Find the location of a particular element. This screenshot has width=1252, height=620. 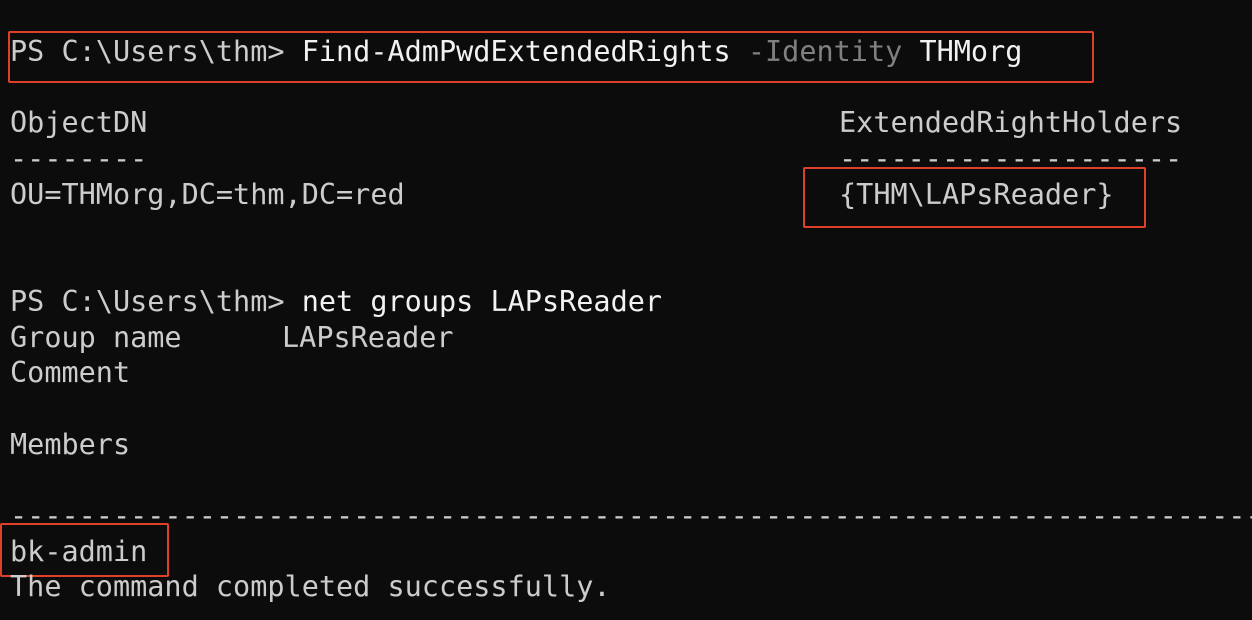

command-line-net-groups: PS C:\Users\thm> net groups LAPsReader is located at coordinates (336, 302).